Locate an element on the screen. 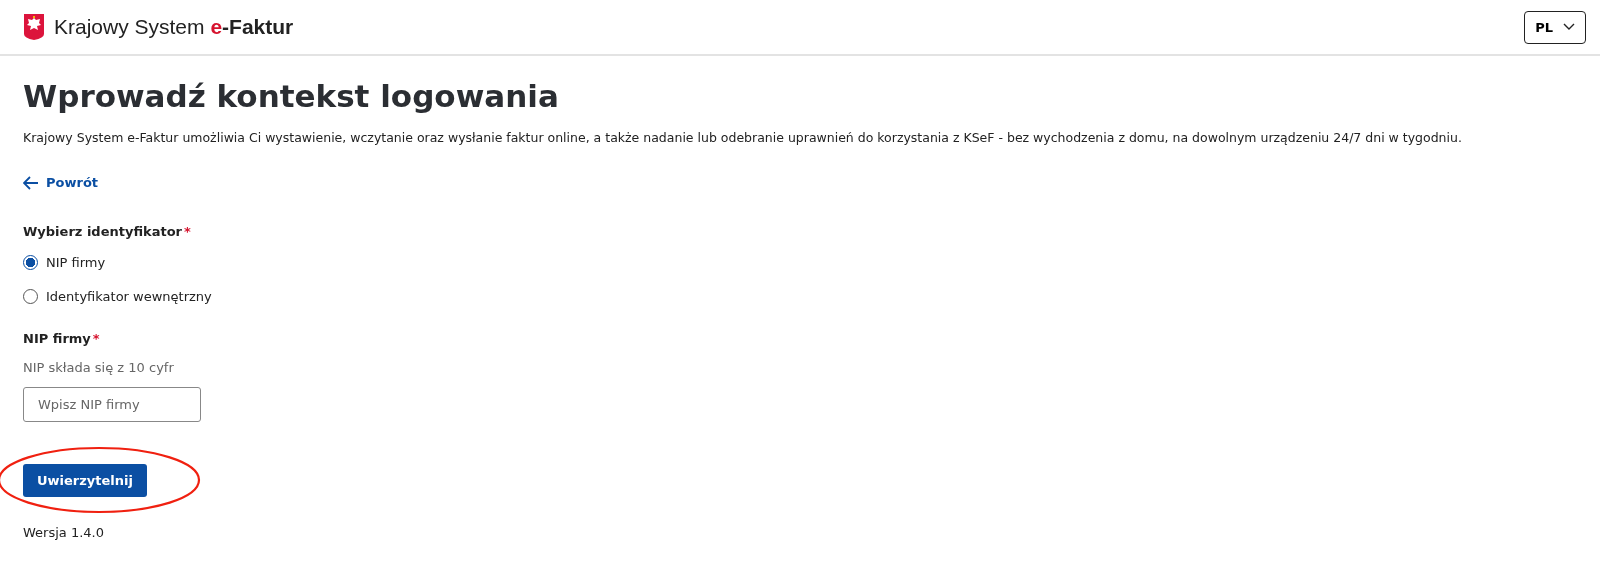  field-label: Wybierz identyfikator* is located at coordinates (107, 231).